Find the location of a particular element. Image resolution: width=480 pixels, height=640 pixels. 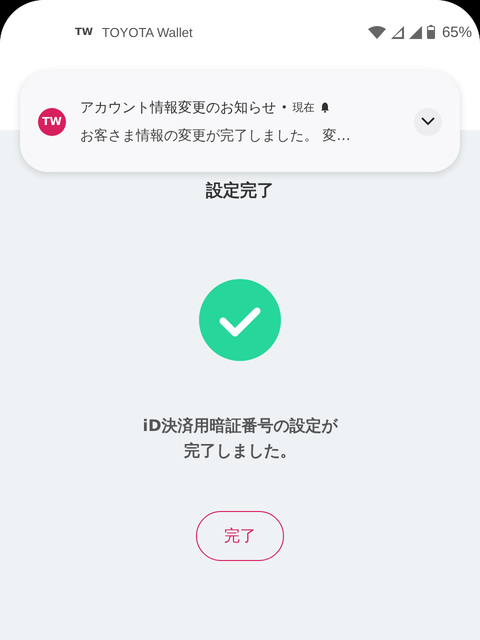

done-button: 完了 is located at coordinates (240, 536).